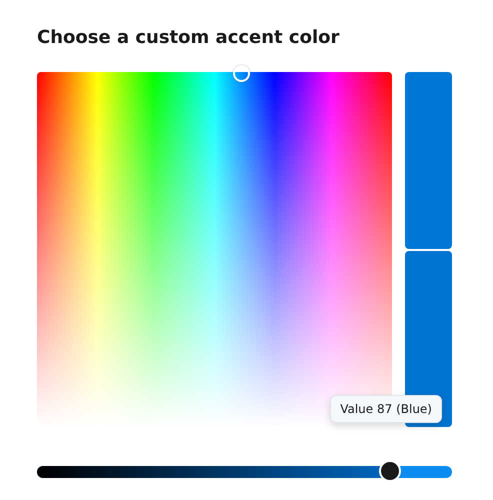  What do you see at coordinates (188, 38) in the screenshot?
I see `title: Choose a custom accent color` at bounding box center [188, 38].